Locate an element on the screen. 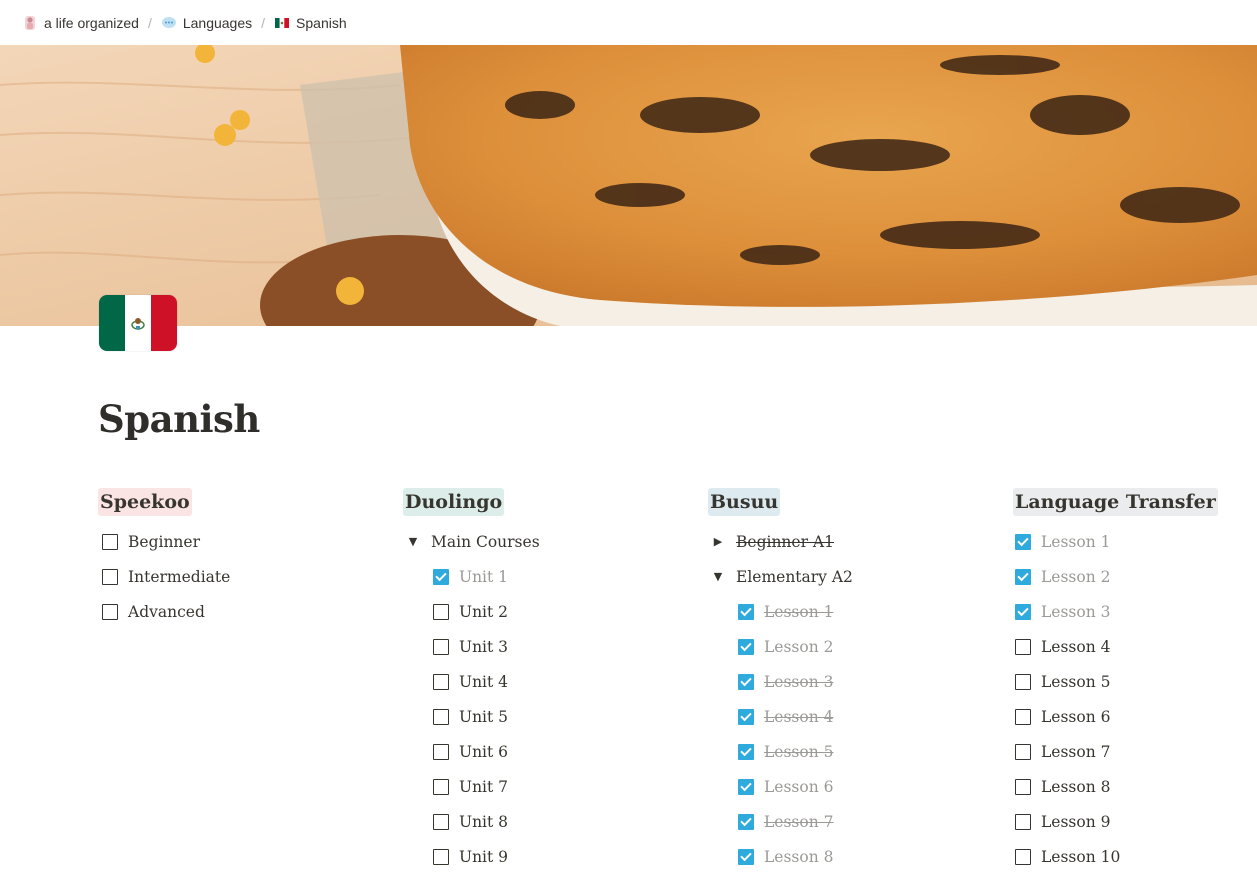  todo-label: Unit 5 is located at coordinates (483, 717).